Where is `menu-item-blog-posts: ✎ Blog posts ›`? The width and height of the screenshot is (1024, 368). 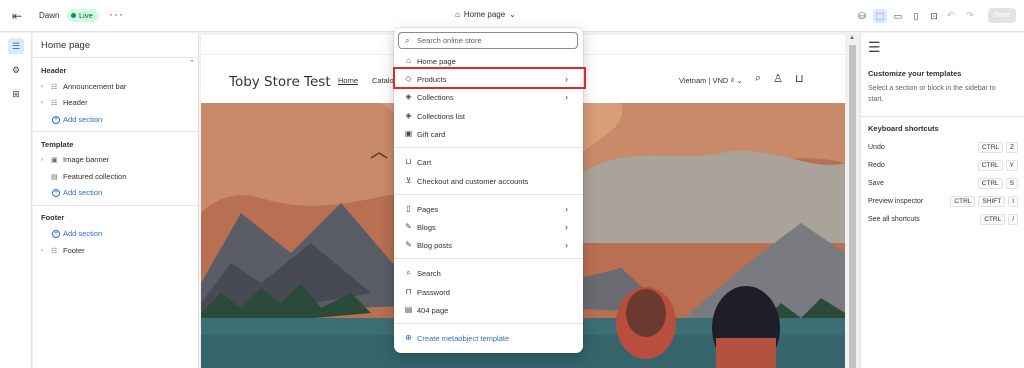
menu-item-blog-posts: ✎ Blog posts › is located at coordinates (488, 245).